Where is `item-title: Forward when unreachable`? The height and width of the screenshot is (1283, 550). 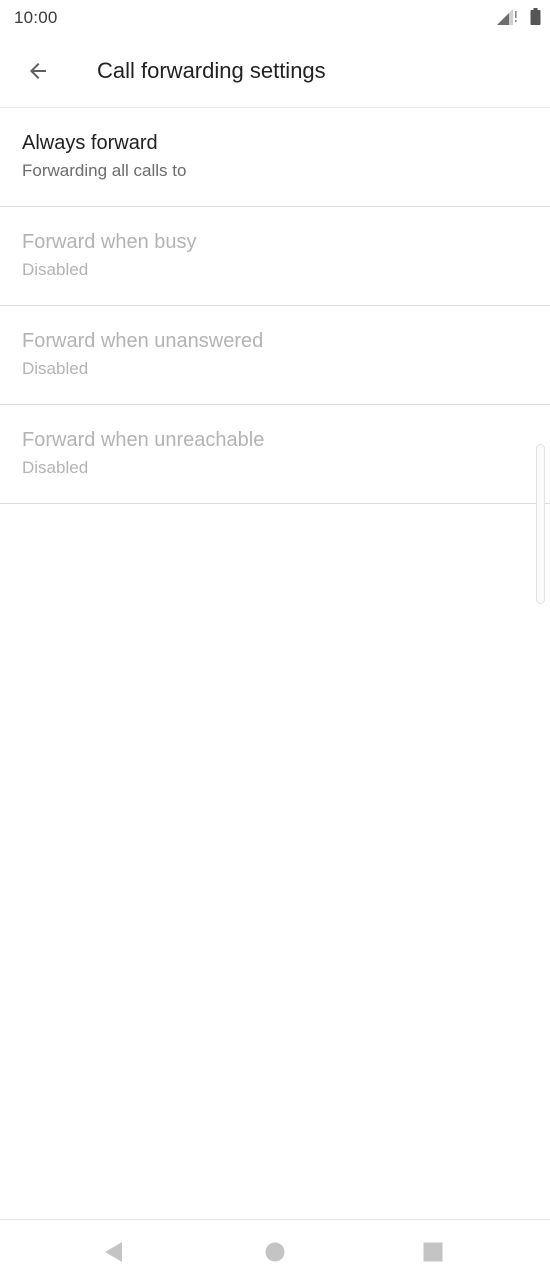 item-title: Forward when unreachable is located at coordinates (143, 440).